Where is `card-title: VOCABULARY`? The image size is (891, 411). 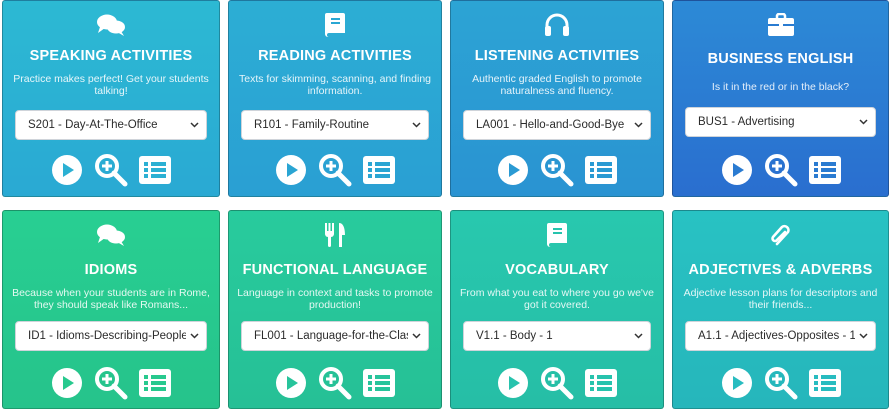
card-title: VOCABULARY is located at coordinates (557, 270).